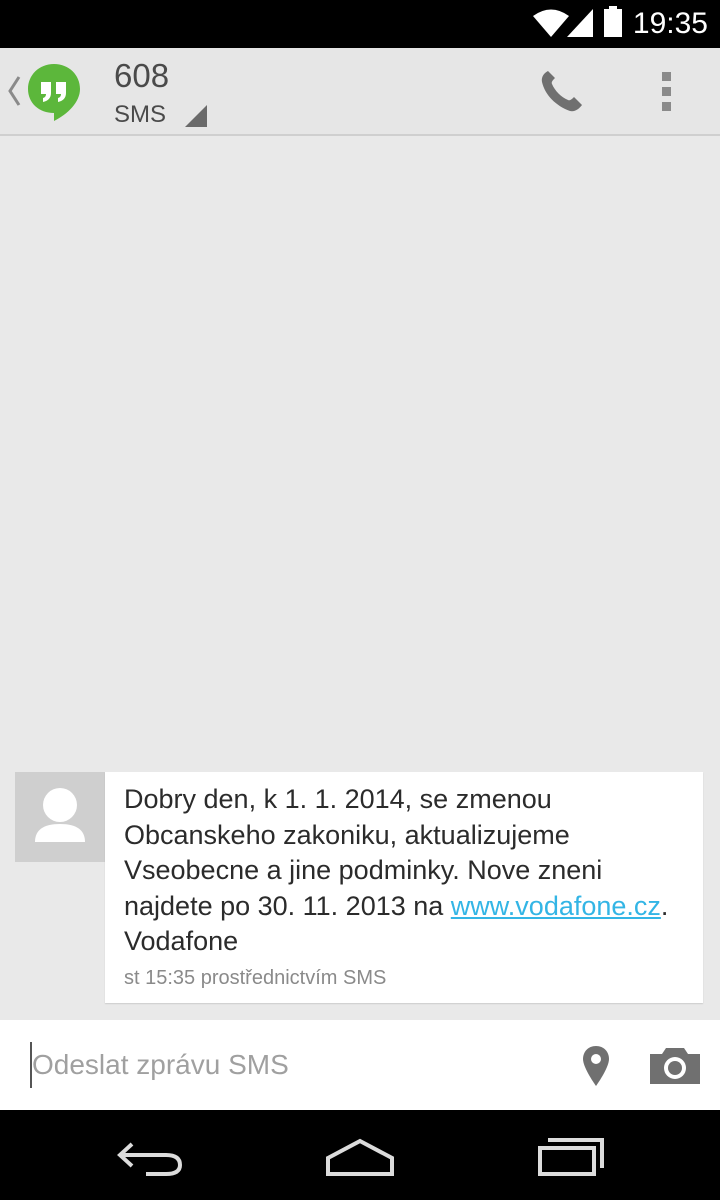 This screenshot has width=720, height=1200. What do you see at coordinates (291, 1065) in the screenshot?
I see `message-input` at bounding box center [291, 1065].